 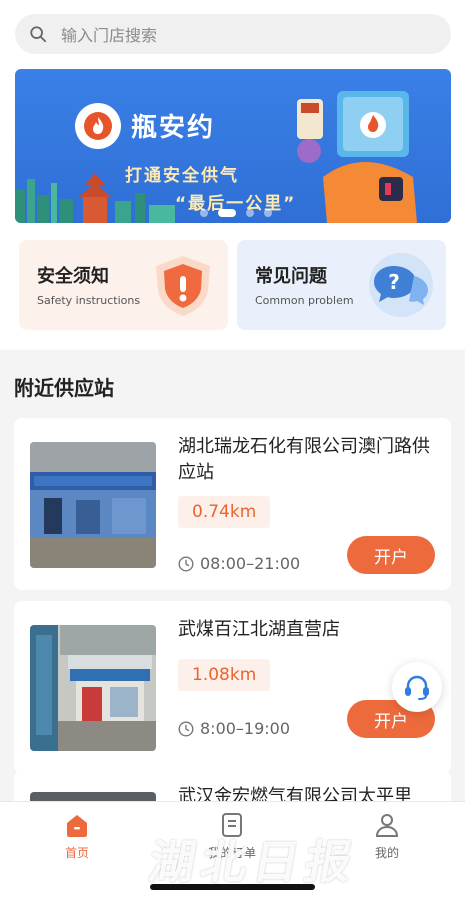 What do you see at coordinates (253, 862) in the screenshot?
I see `newspaper-watermark: 湖北日报` at bounding box center [253, 862].